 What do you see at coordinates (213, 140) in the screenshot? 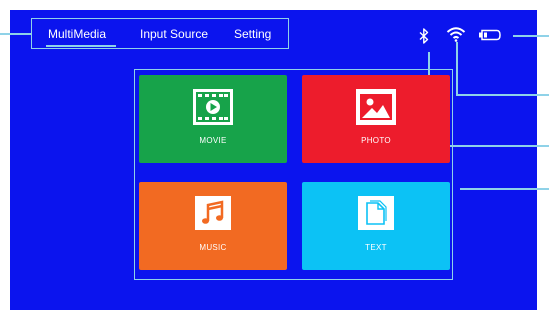
I see `movie-label: MOVIE` at bounding box center [213, 140].